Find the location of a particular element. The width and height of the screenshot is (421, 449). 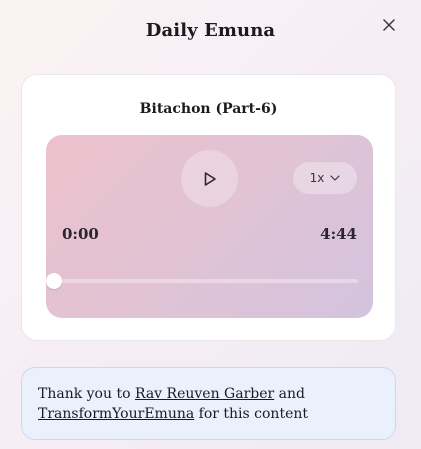

chevron-down-icon is located at coordinates (335, 178).